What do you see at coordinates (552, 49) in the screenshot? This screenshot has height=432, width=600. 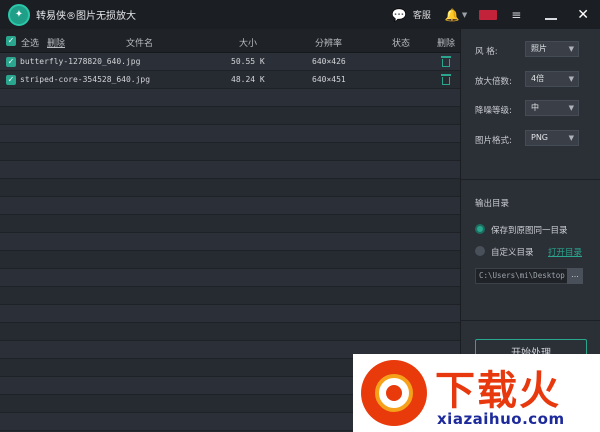 I see `style-select: 照片 ▼` at bounding box center [552, 49].